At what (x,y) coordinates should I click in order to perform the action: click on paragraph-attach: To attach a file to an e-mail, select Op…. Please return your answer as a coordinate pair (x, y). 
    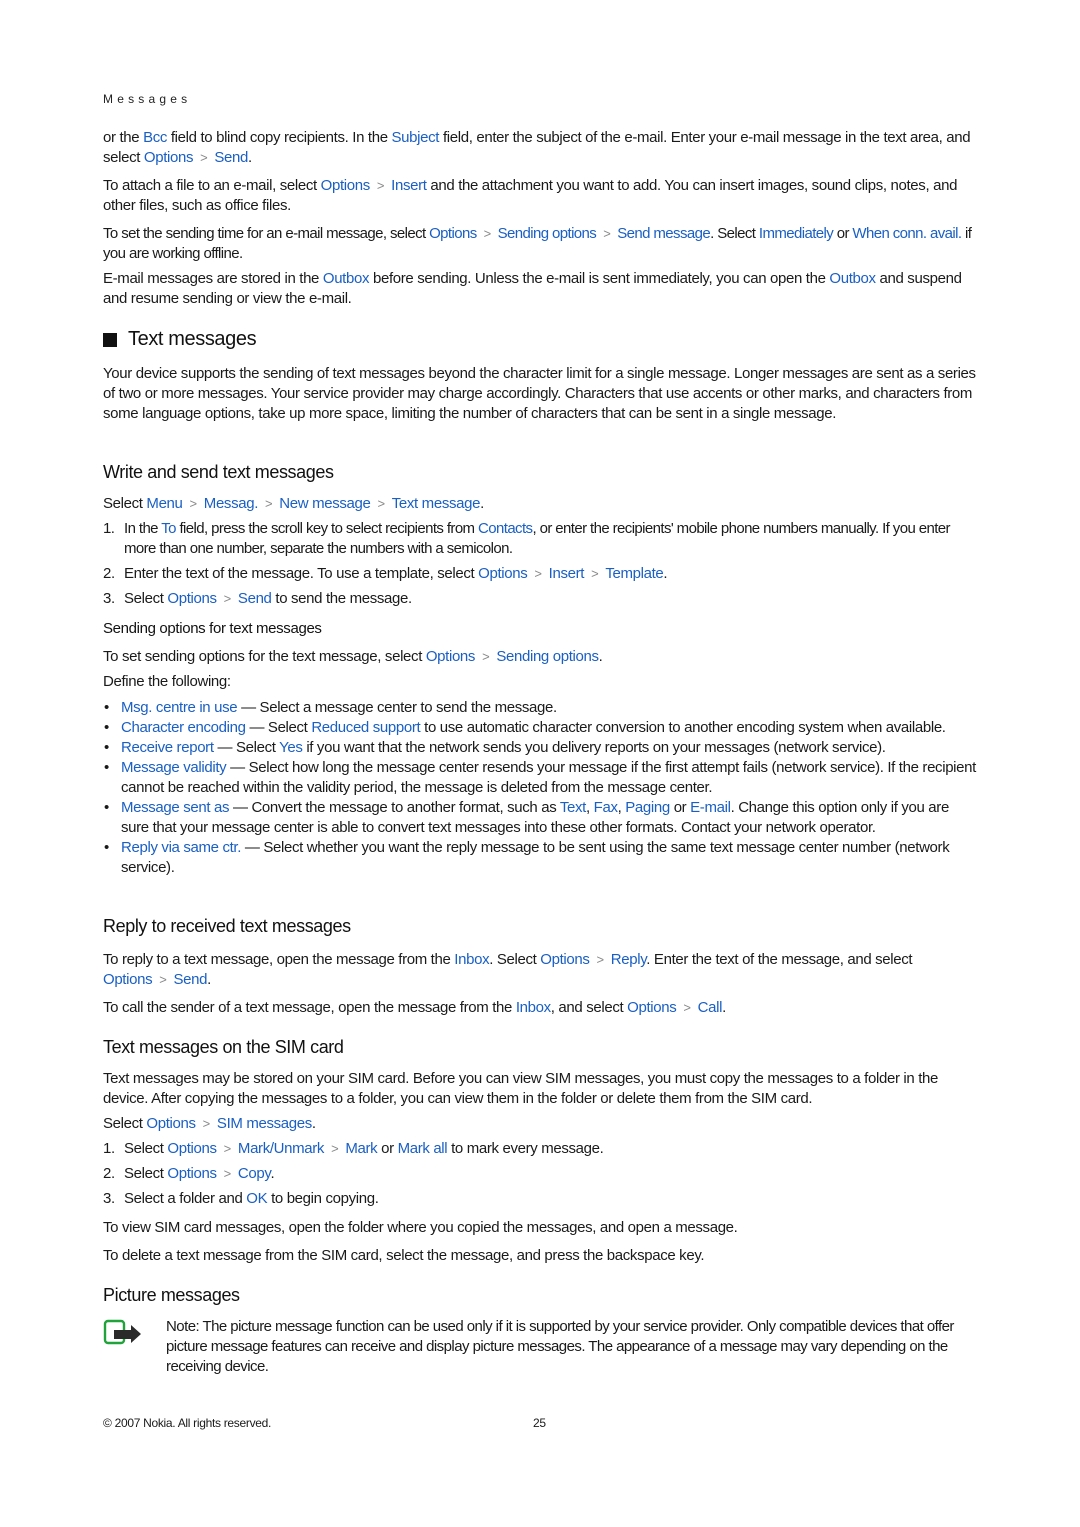
    Looking at the image, I should click on (541, 196).